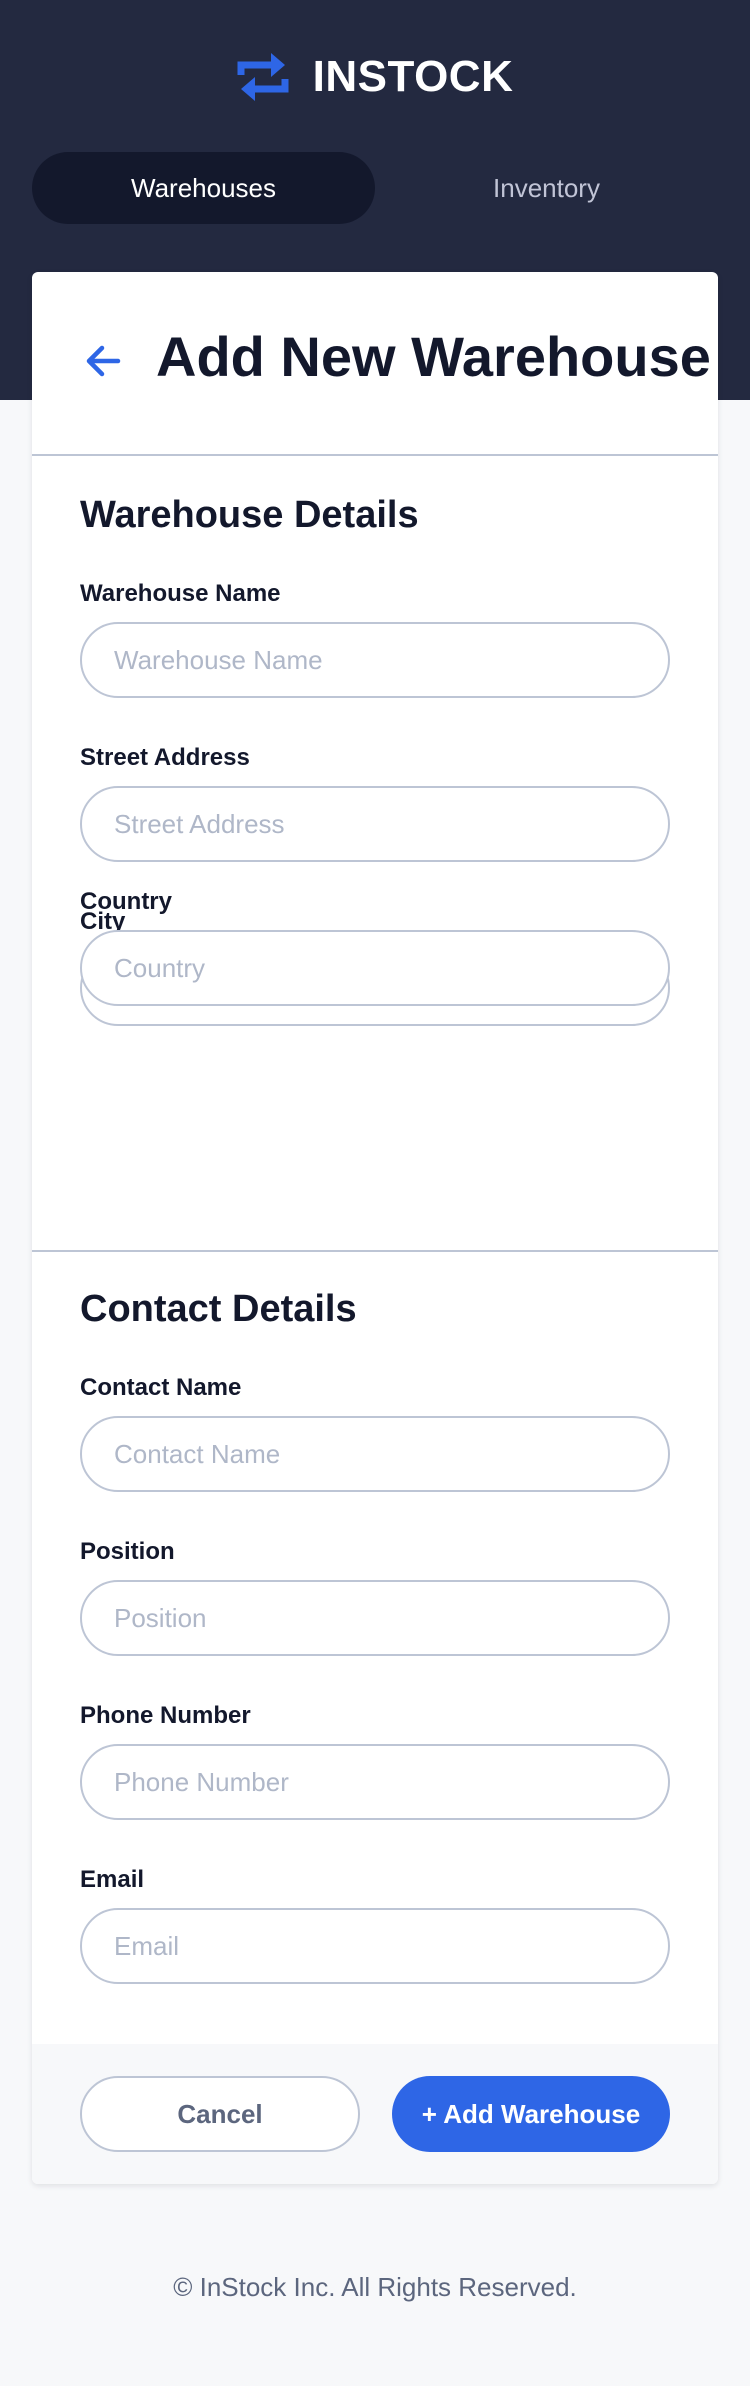  What do you see at coordinates (112, 1879) in the screenshot?
I see `email-label: Email` at bounding box center [112, 1879].